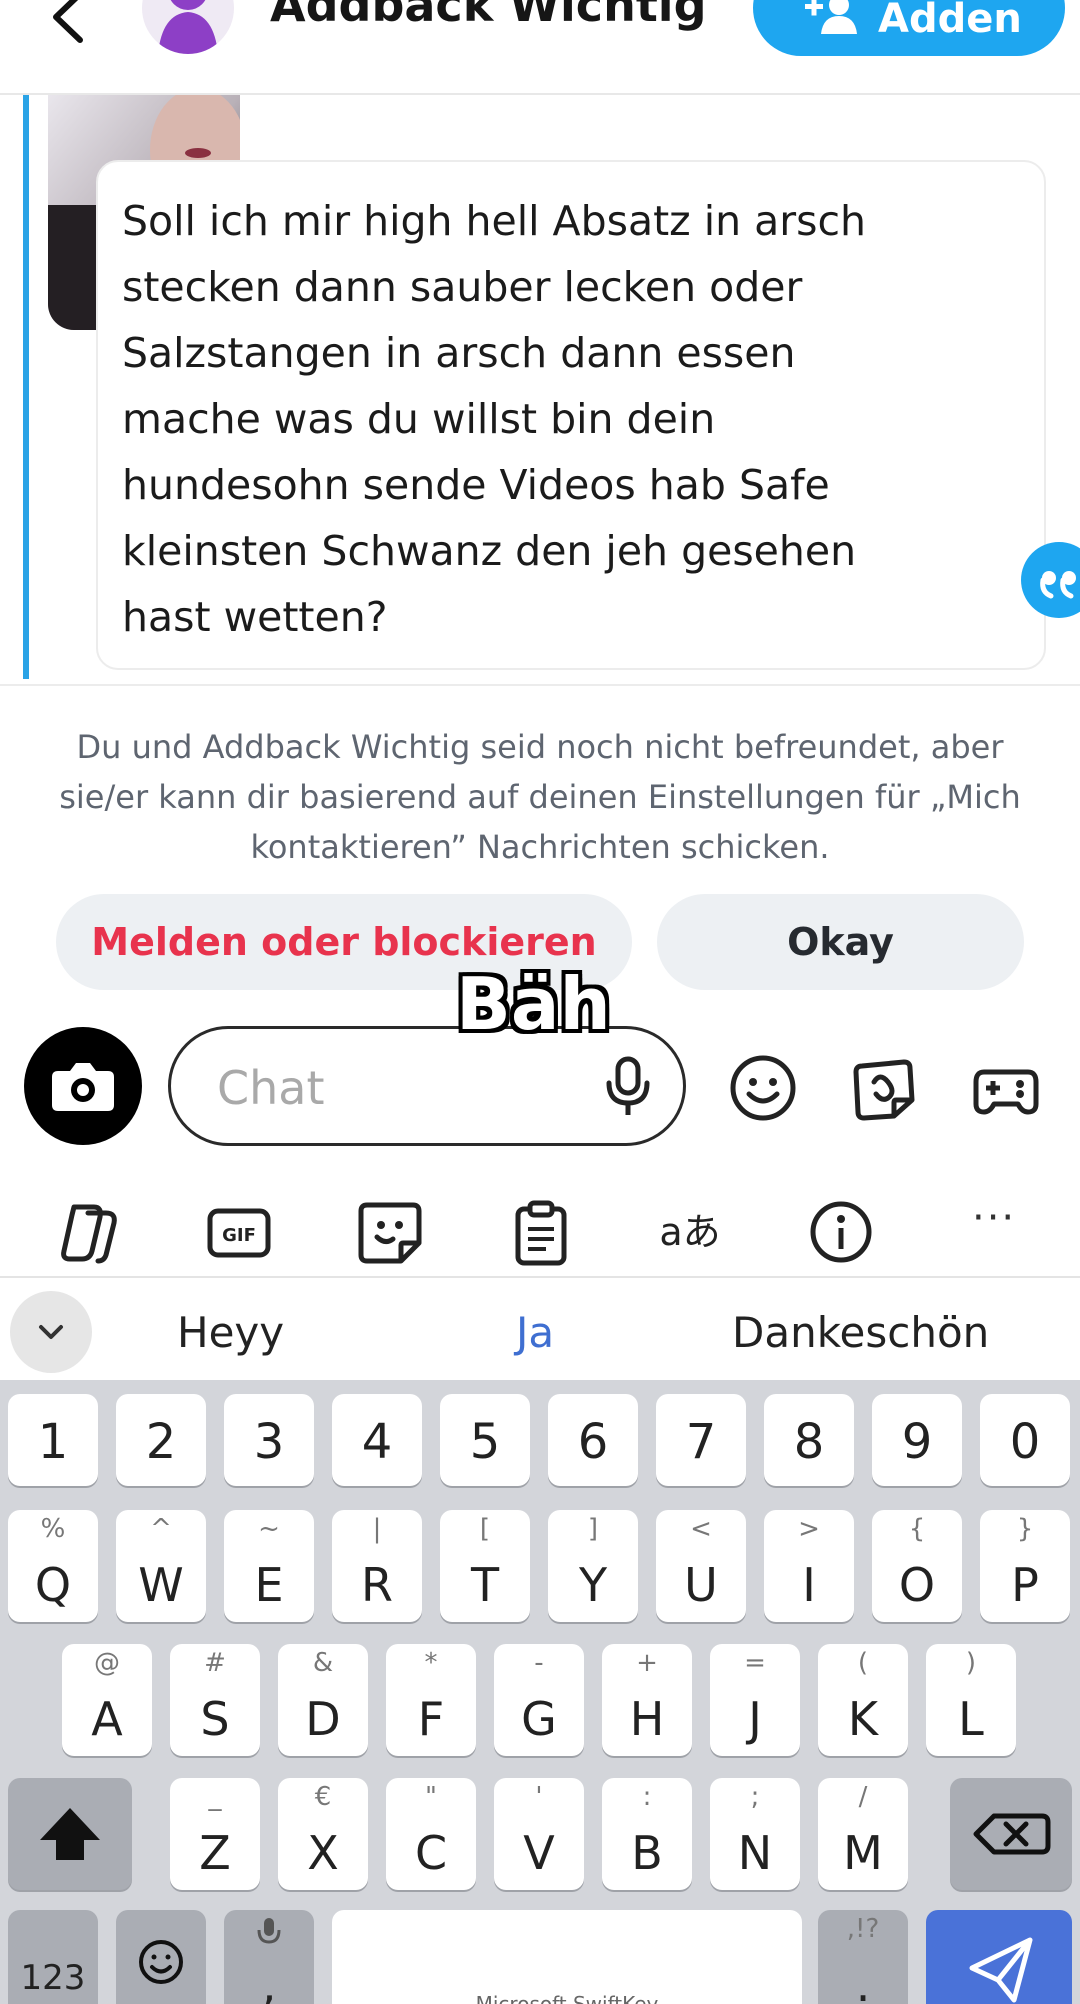 The height and width of the screenshot is (2004, 1080). I want to click on translate-button: aあ, so click(690, 1232).